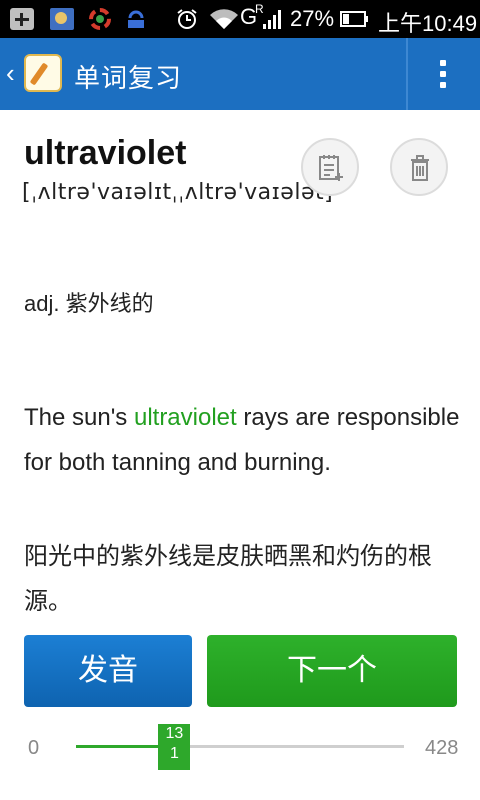 The width and height of the screenshot is (480, 800). I want to click on next-word-button: 下一个, so click(332, 671).